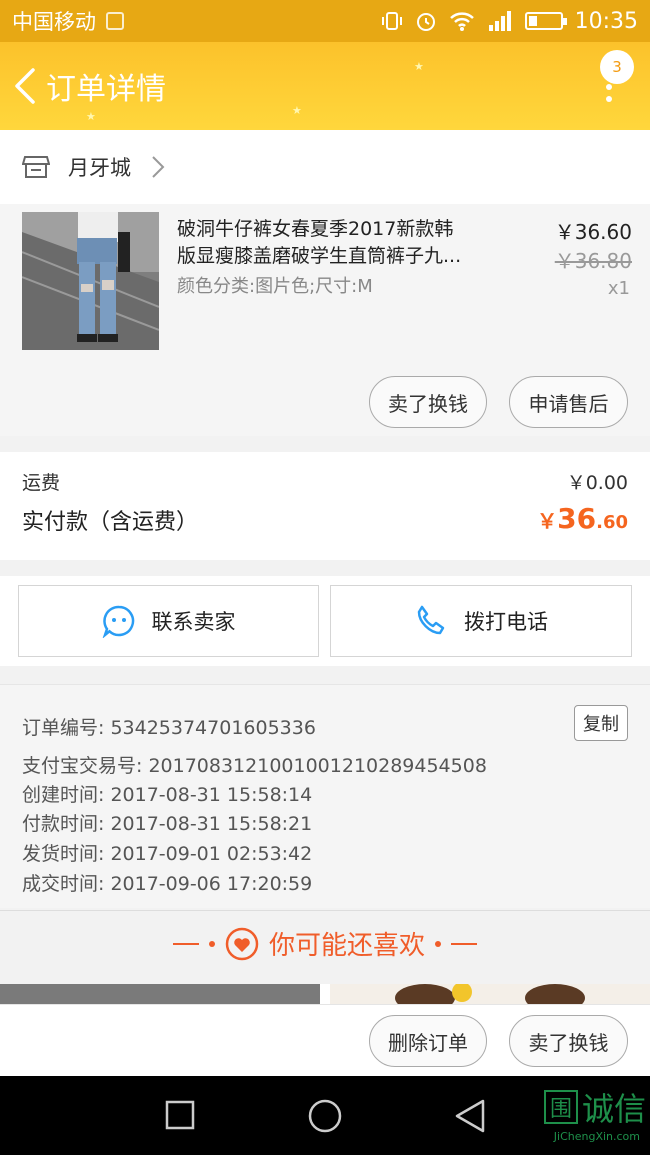 Image resolution: width=650 pixels, height=1155 pixels. Describe the element at coordinates (325, 506) in the screenshot. I see `payment-summary: 运费 ￥0.00 实付款（含运费） ￥36.60` at that location.